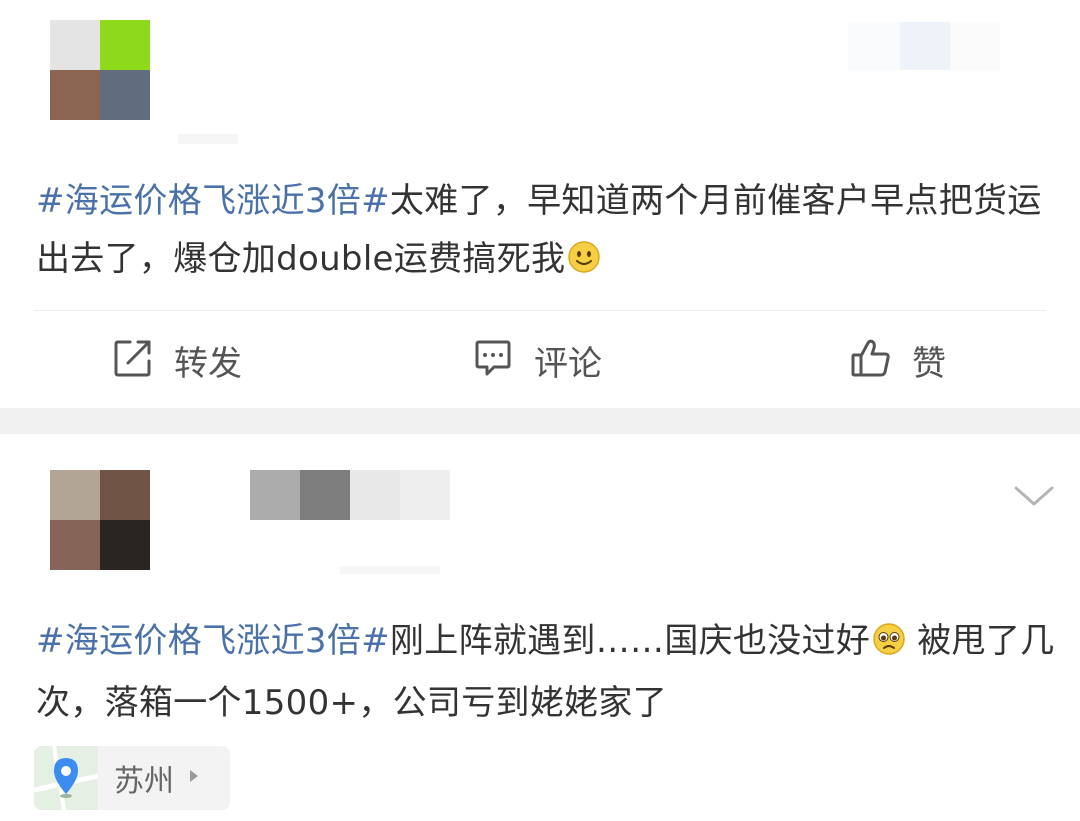  What do you see at coordinates (898, 360) in the screenshot?
I see `like-button: 赞` at bounding box center [898, 360].